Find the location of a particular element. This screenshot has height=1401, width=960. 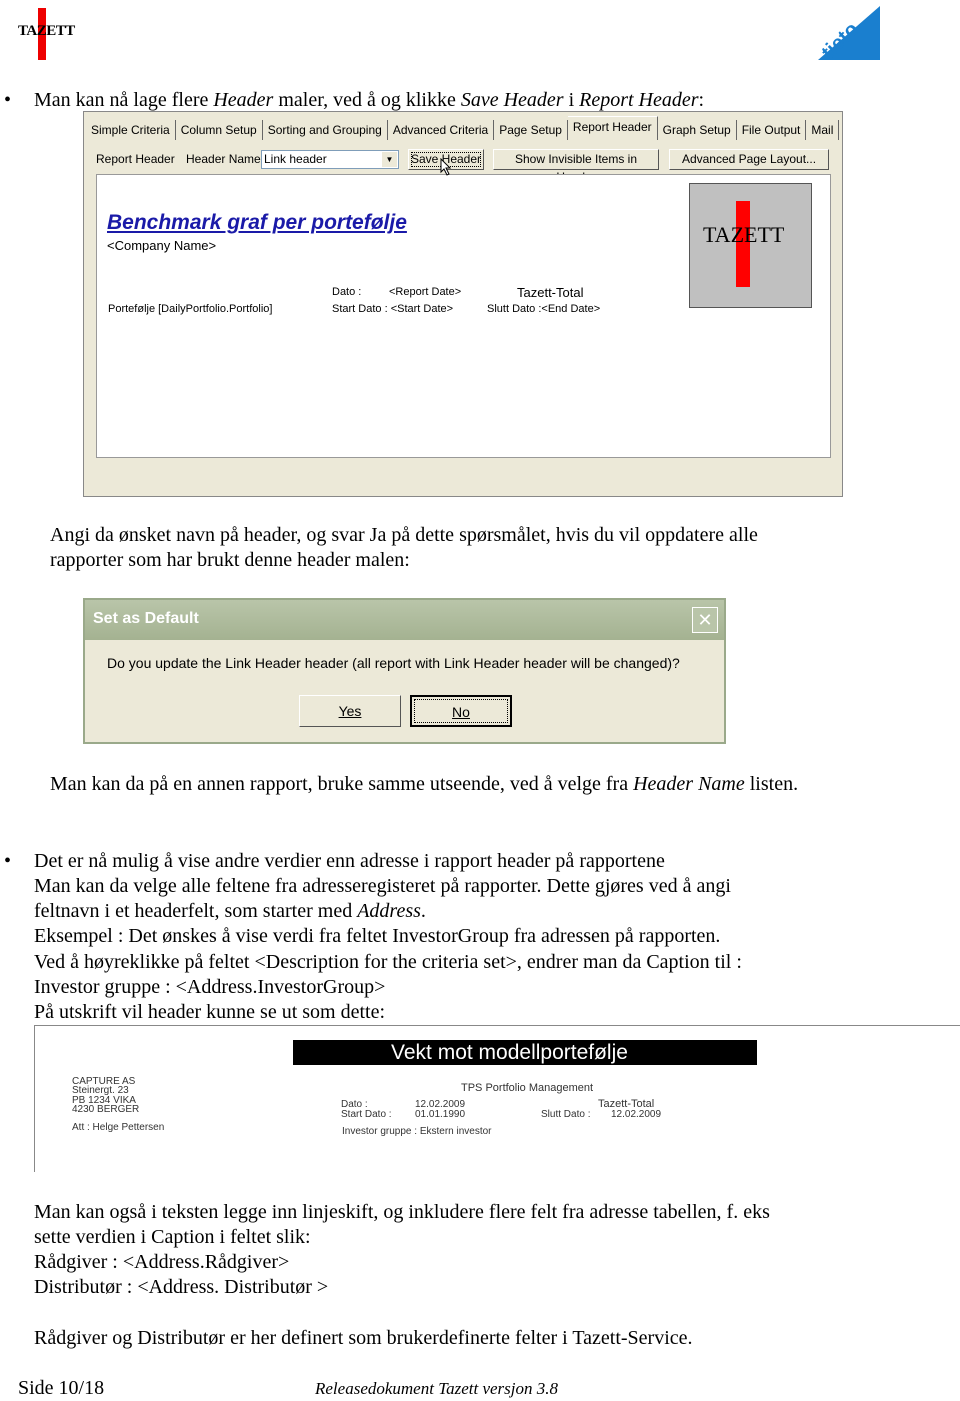

start-date-field: Start Dato : <Start Date> is located at coordinates (392, 309).